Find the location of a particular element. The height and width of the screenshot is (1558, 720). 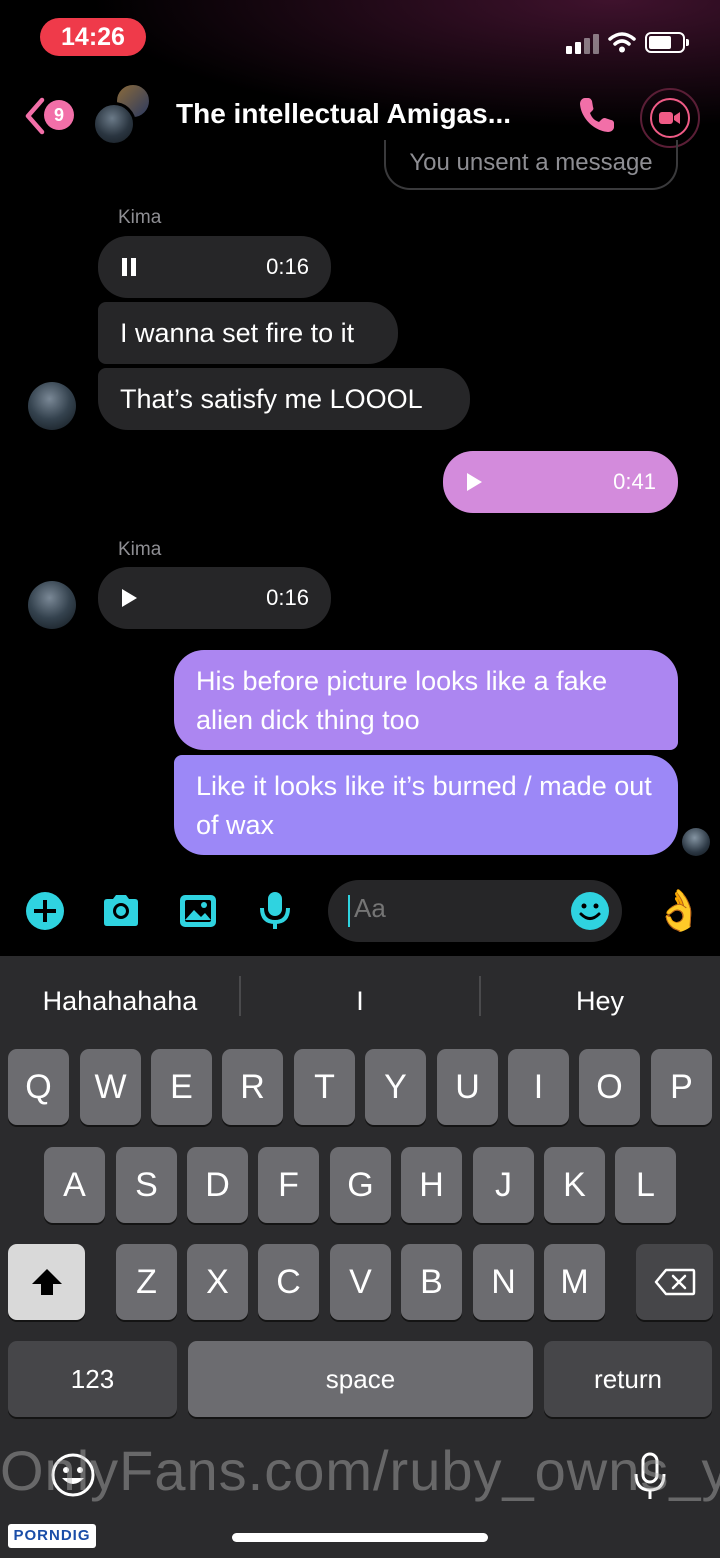

text-cursor is located at coordinates (349, 911).